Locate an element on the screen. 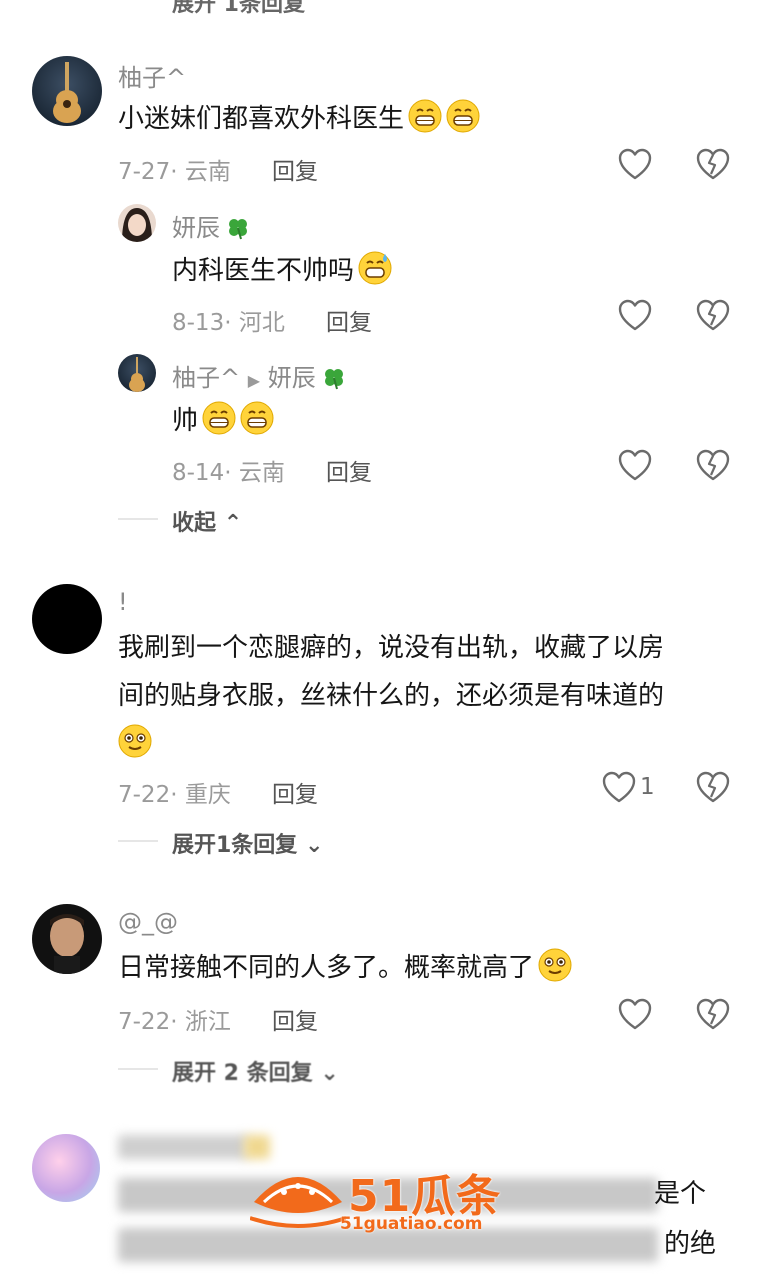  reply-username: 妍辰 is located at coordinates (211, 225).